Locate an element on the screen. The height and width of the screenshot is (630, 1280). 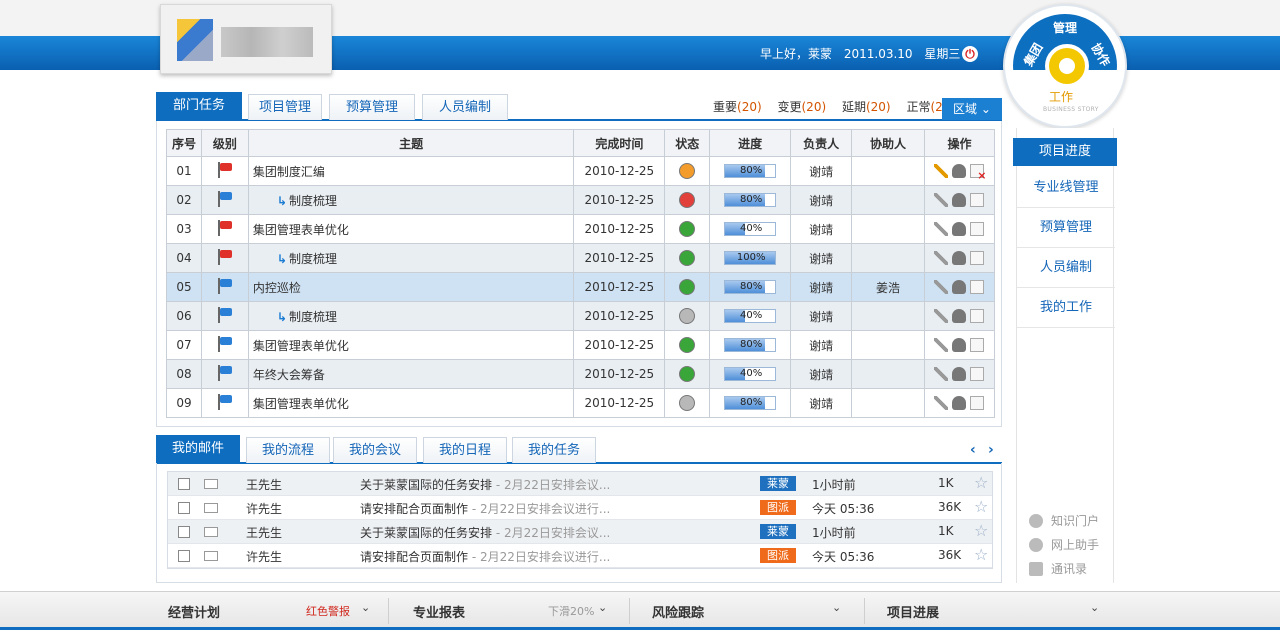
table-row: 02 ↳ 制度梳理 2010-12-25 80% 谢靖 is located at coordinates (581, 200).